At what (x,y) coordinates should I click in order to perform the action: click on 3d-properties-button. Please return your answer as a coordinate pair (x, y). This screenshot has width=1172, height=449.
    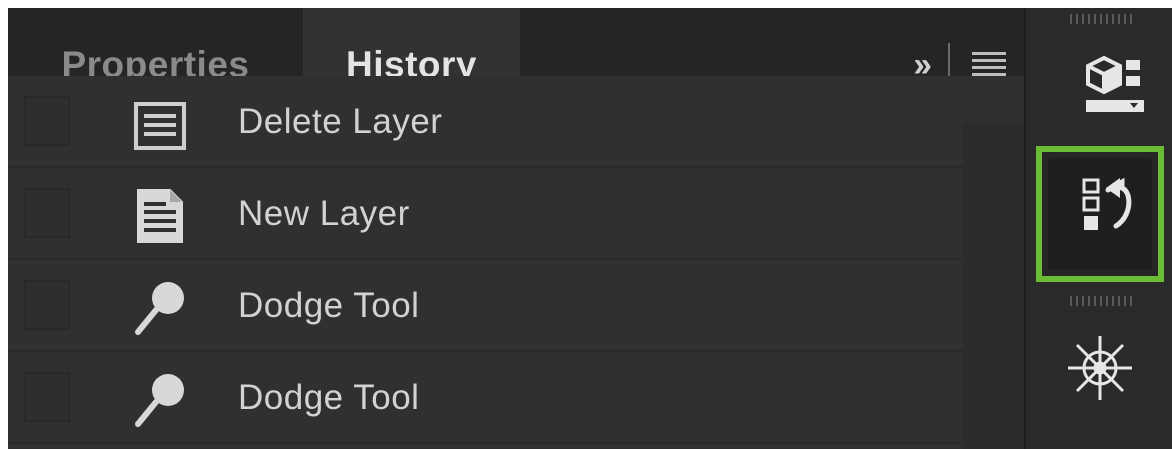
    Looking at the image, I should click on (1100, 98).